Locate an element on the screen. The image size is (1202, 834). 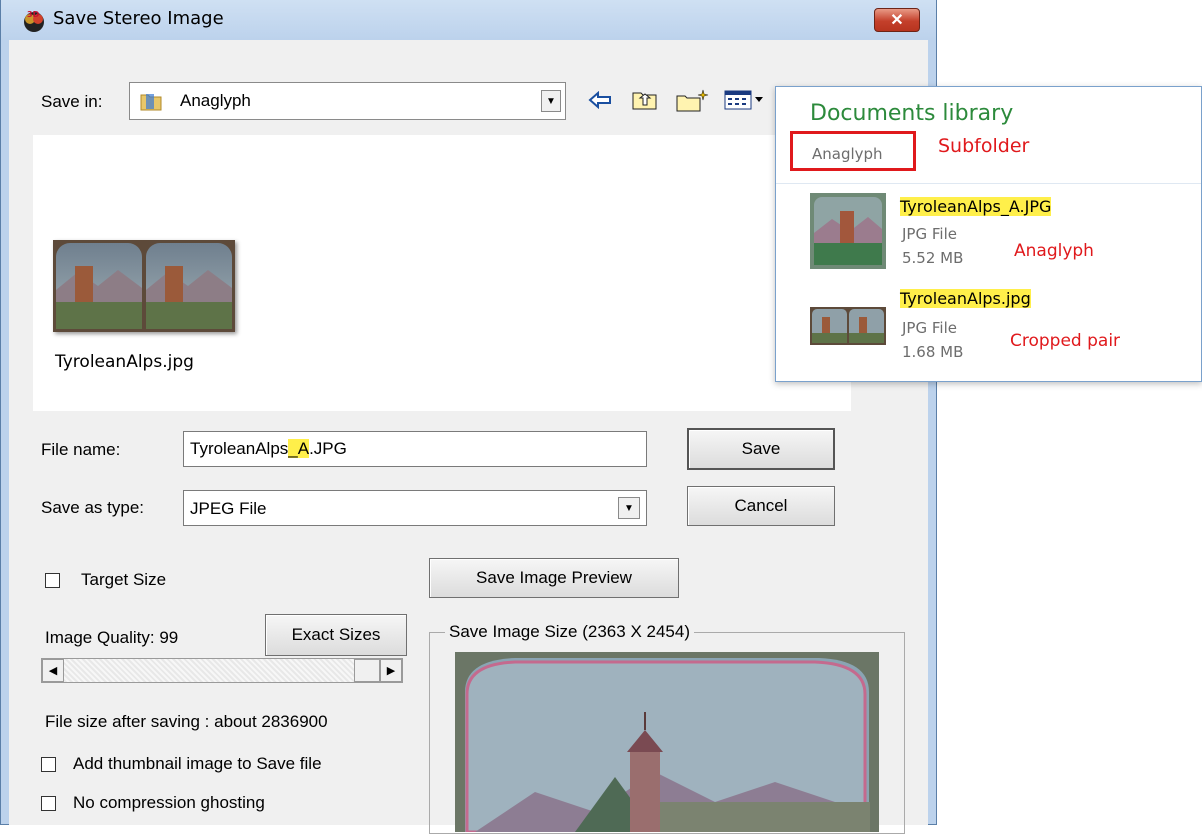
scroll-right-button: ▶ is located at coordinates (391, 670).